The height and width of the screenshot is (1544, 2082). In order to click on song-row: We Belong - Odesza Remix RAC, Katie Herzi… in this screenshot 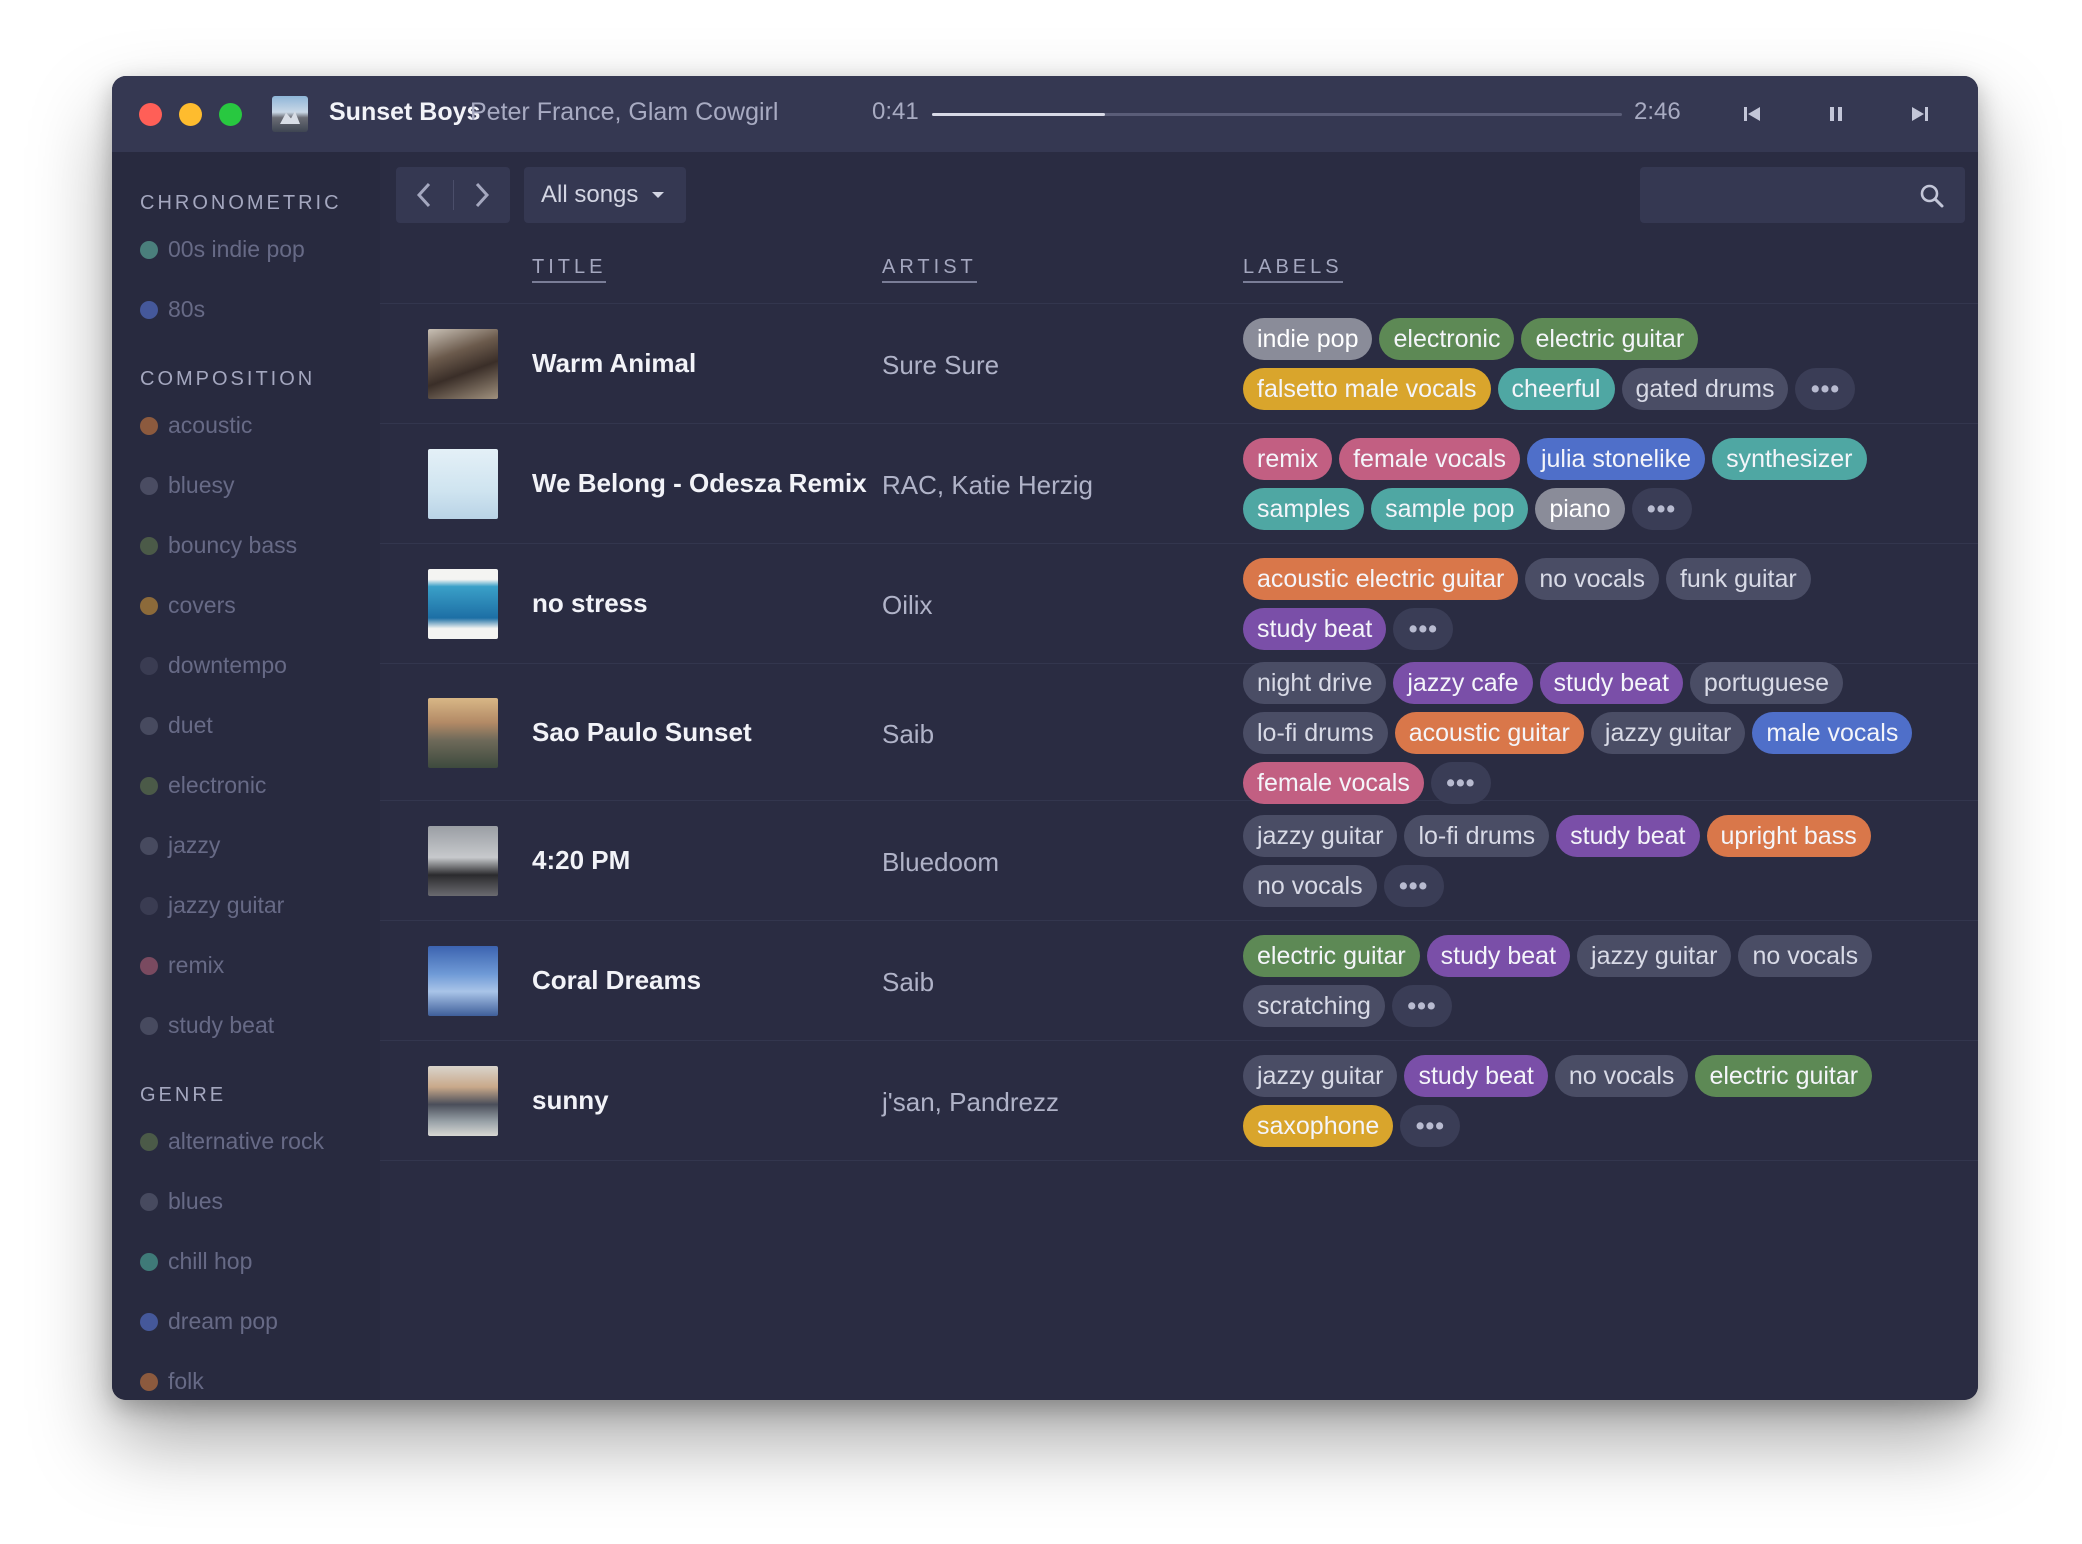, I will do `click(1179, 484)`.